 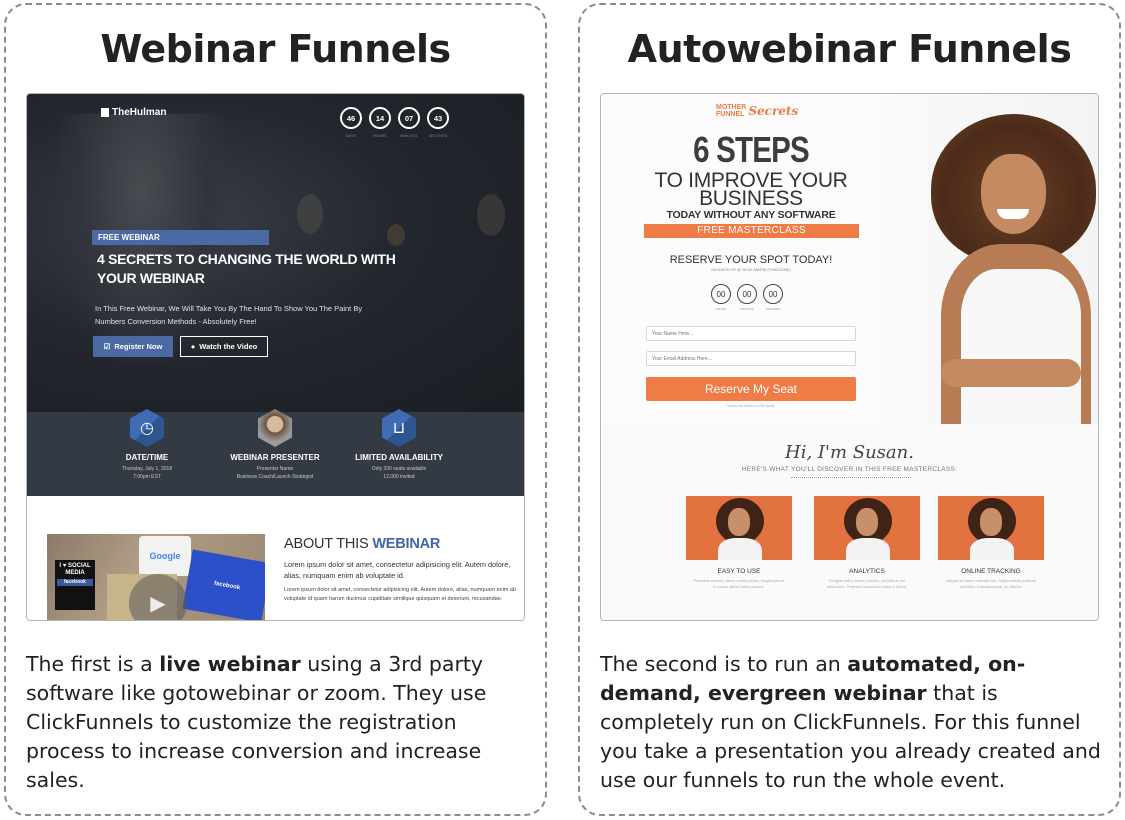 I want to click on card-title: Autowebinar Funnels, so click(x=849, y=49).